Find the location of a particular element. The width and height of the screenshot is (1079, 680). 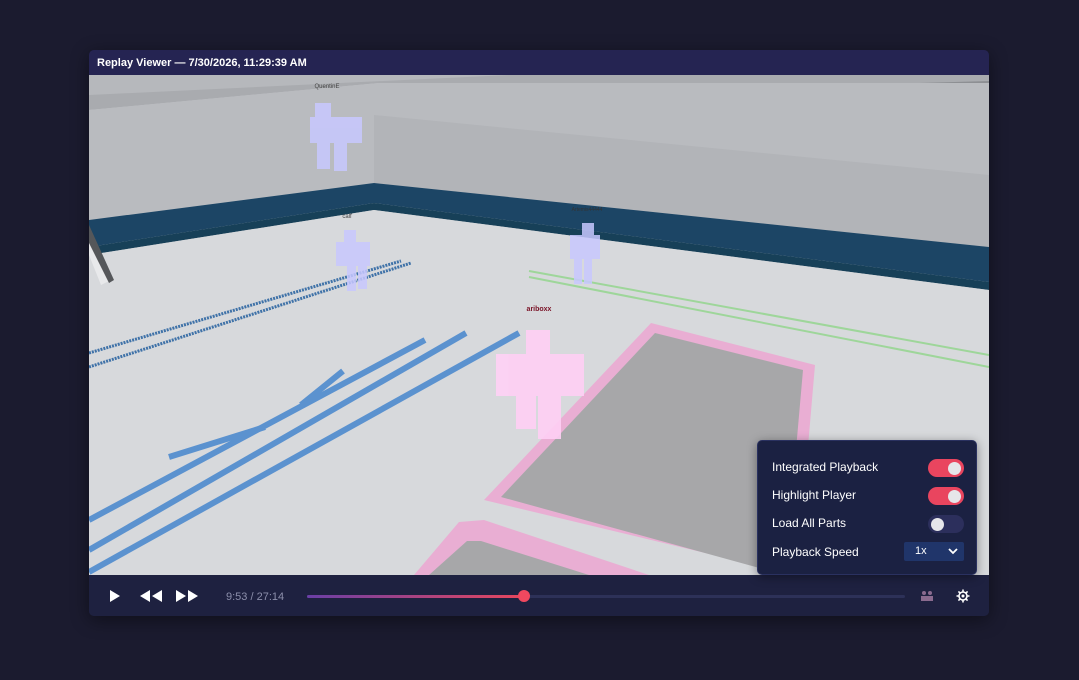

highlight-player-toggle is located at coordinates (946, 496).